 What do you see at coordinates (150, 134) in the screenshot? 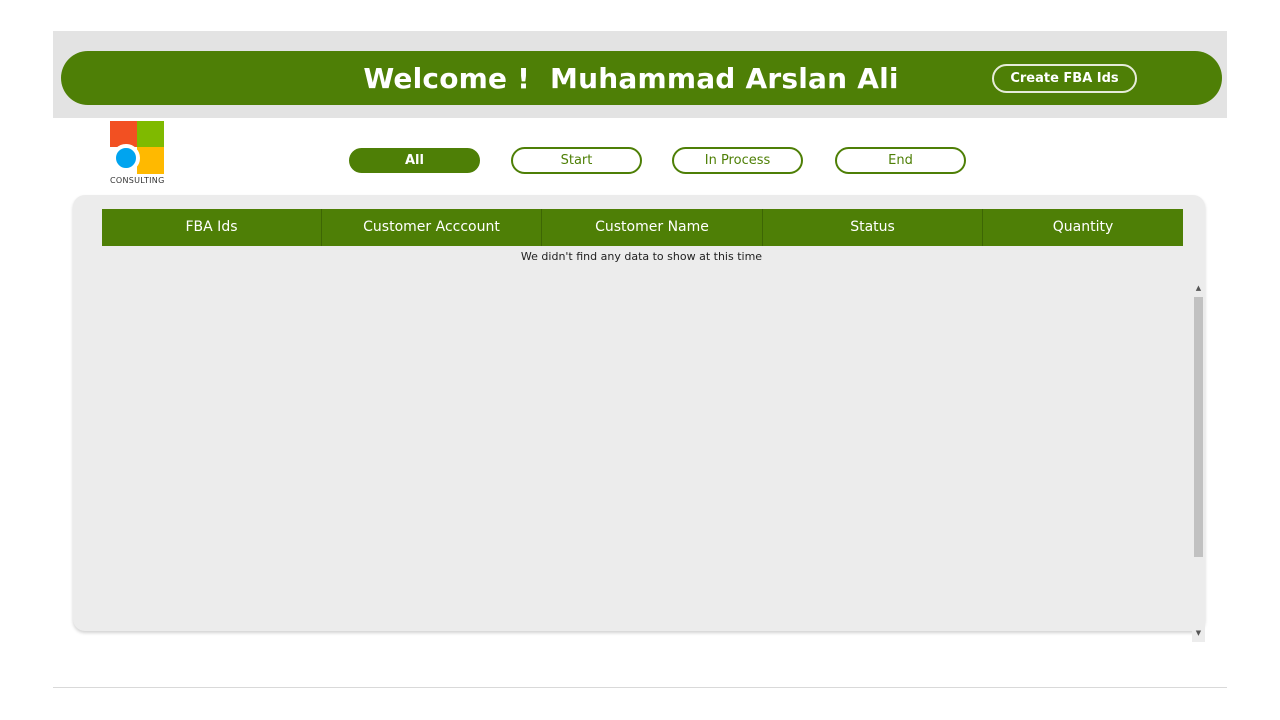
I see `logo-green-square` at bounding box center [150, 134].